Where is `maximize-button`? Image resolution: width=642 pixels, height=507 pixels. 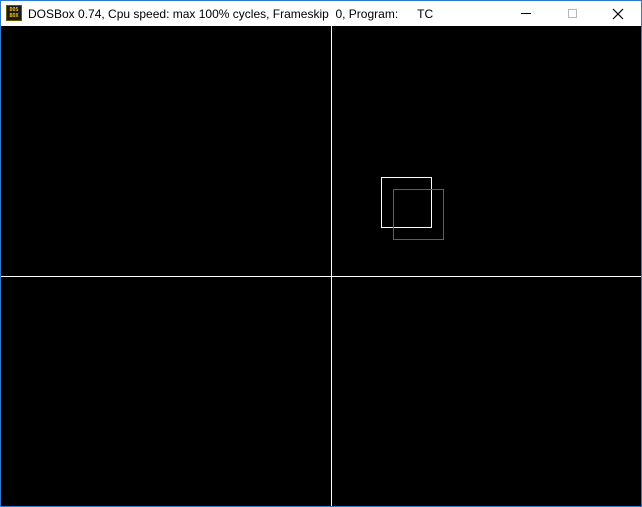
maximize-button is located at coordinates (572, 13).